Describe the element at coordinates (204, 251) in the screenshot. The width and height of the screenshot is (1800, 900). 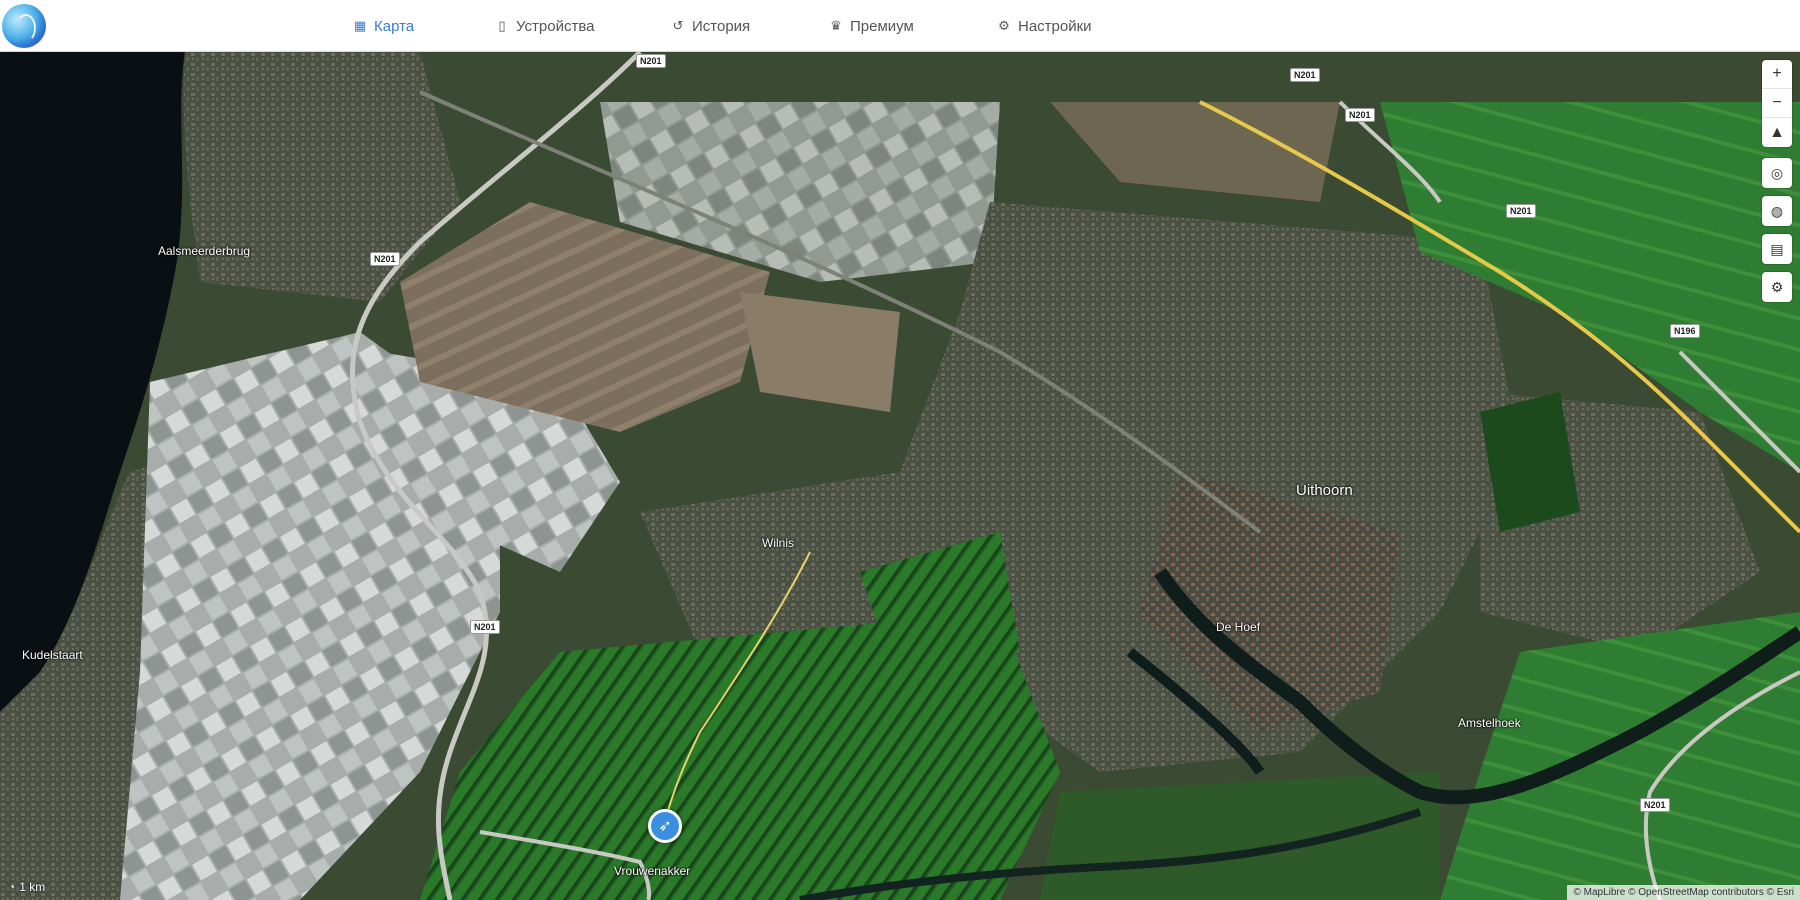
I see `place-label-aalsmeer: Aalsmeerderbrug` at that location.